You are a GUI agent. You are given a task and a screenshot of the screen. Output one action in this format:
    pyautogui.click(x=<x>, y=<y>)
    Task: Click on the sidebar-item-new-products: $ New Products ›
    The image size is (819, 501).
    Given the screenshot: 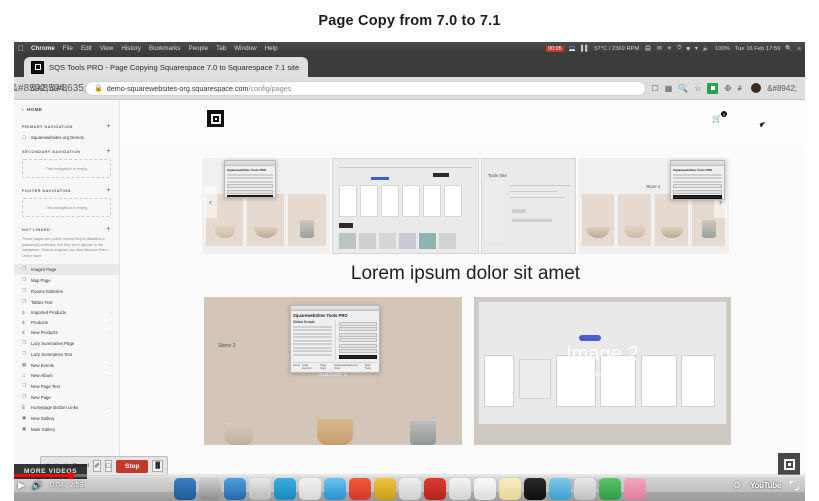 What is the action you would take?
    pyautogui.click(x=66, y=333)
    